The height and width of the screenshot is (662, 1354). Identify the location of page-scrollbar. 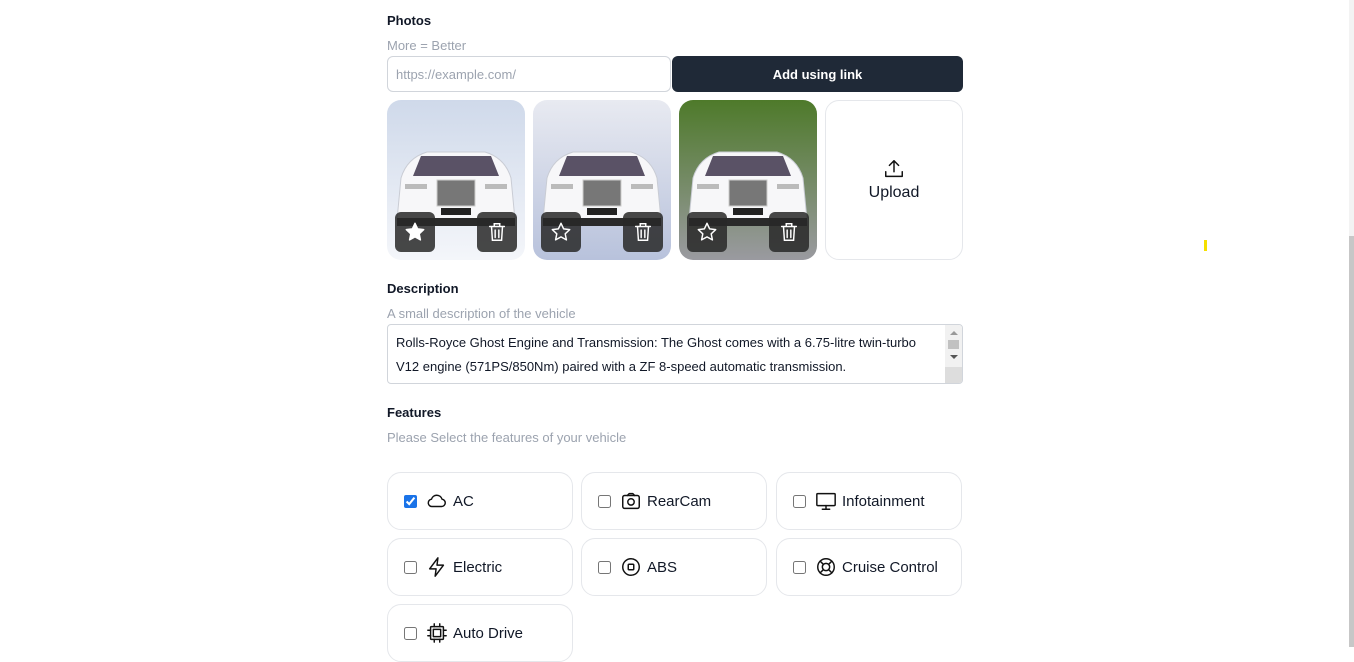
(1351, 323).